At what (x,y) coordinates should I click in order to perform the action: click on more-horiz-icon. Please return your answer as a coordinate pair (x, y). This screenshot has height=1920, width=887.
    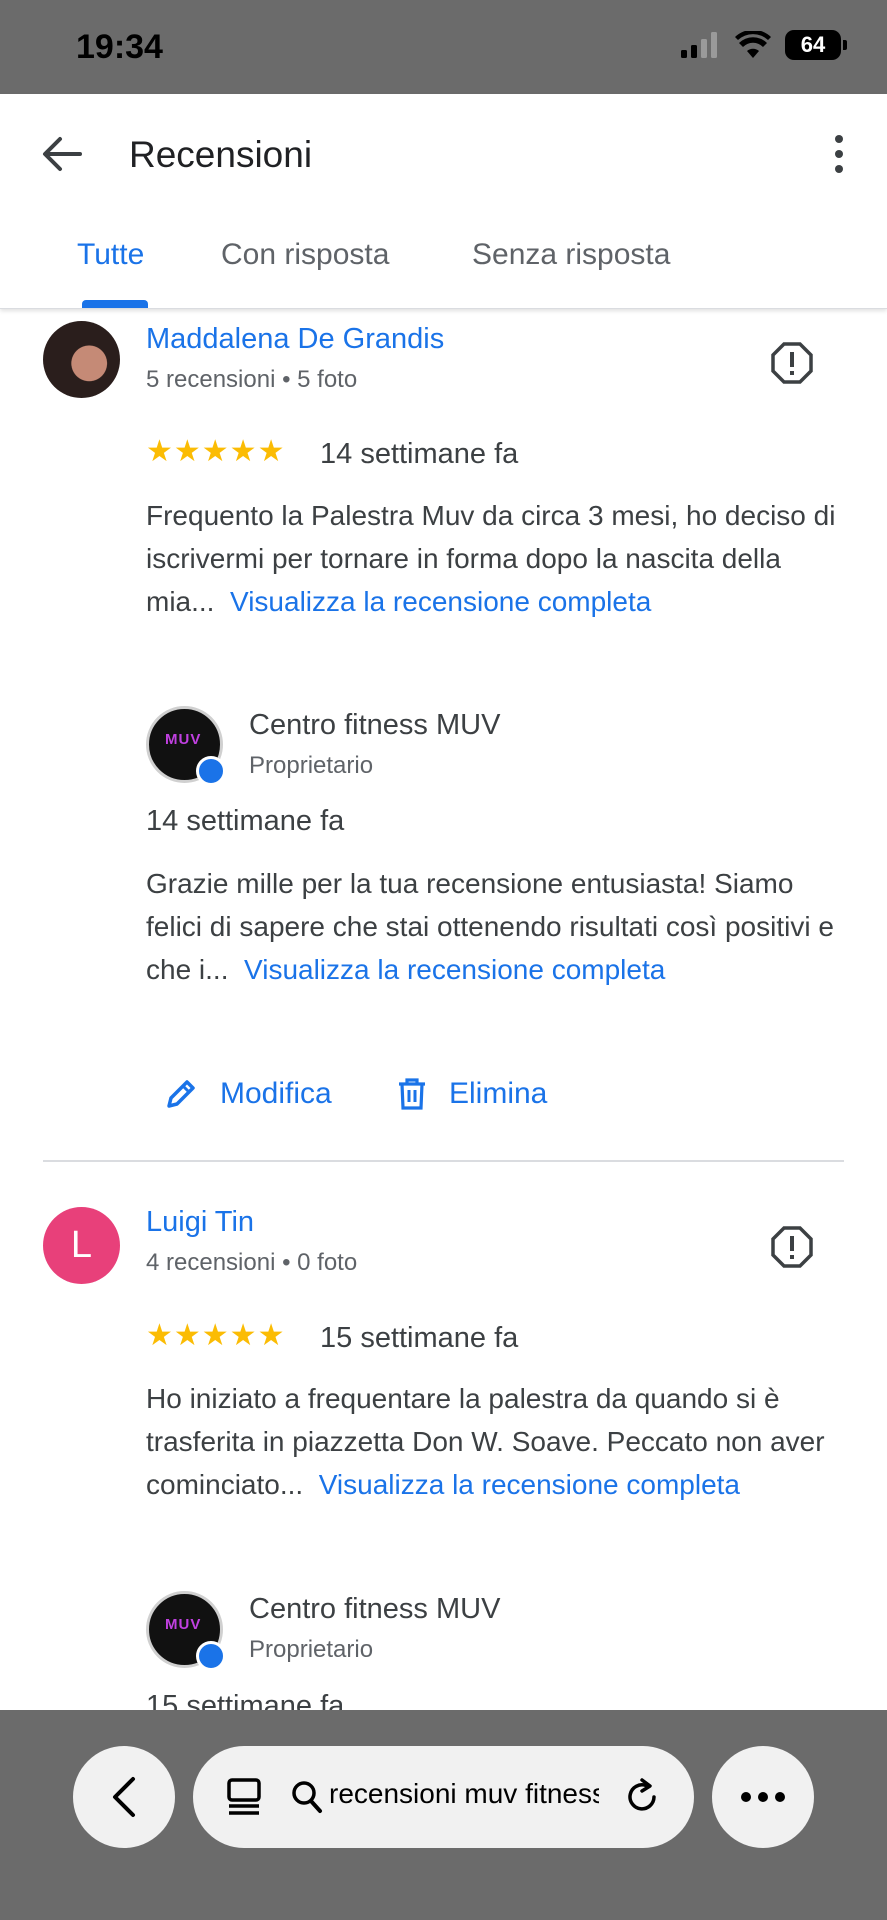
    Looking at the image, I should click on (763, 1797).